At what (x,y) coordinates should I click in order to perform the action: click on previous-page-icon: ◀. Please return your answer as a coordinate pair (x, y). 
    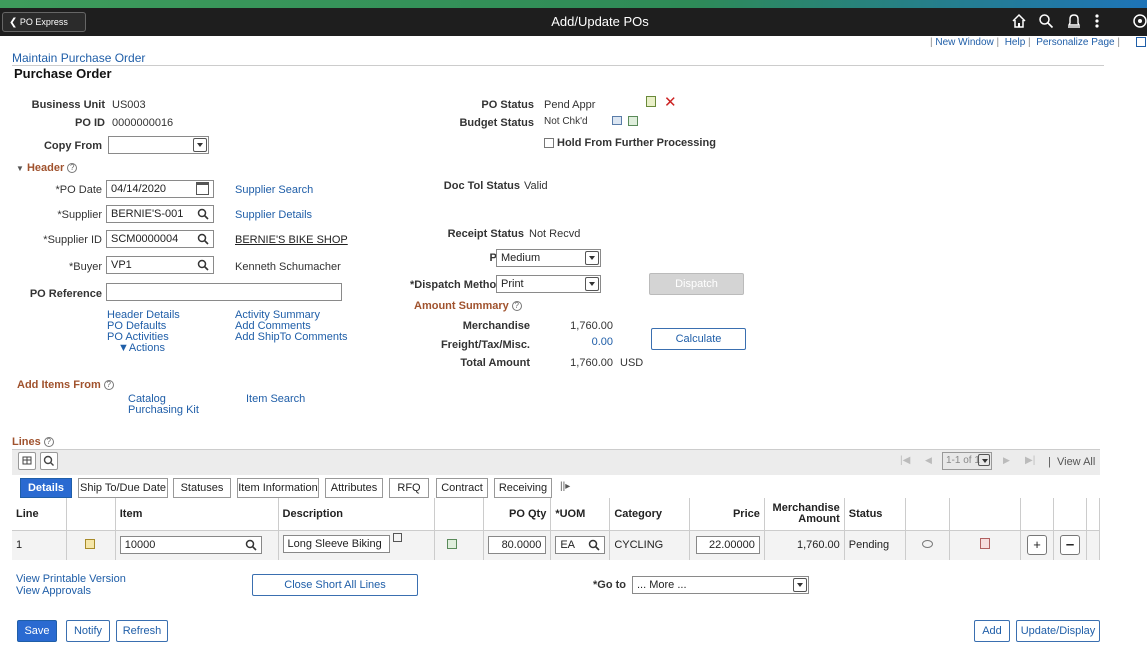
    Looking at the image, I should click on (928, 460).